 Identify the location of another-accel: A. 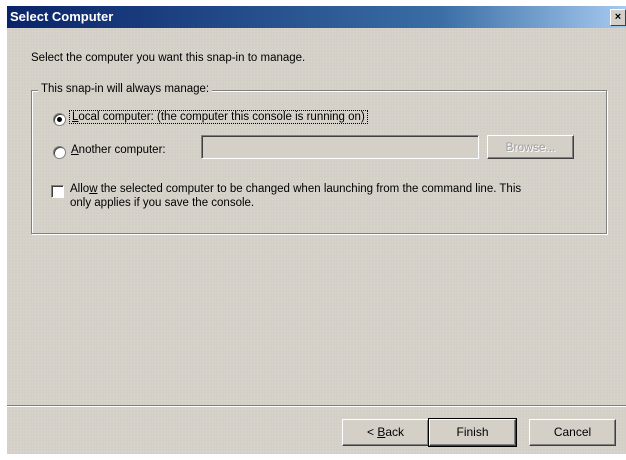
(75, 150).